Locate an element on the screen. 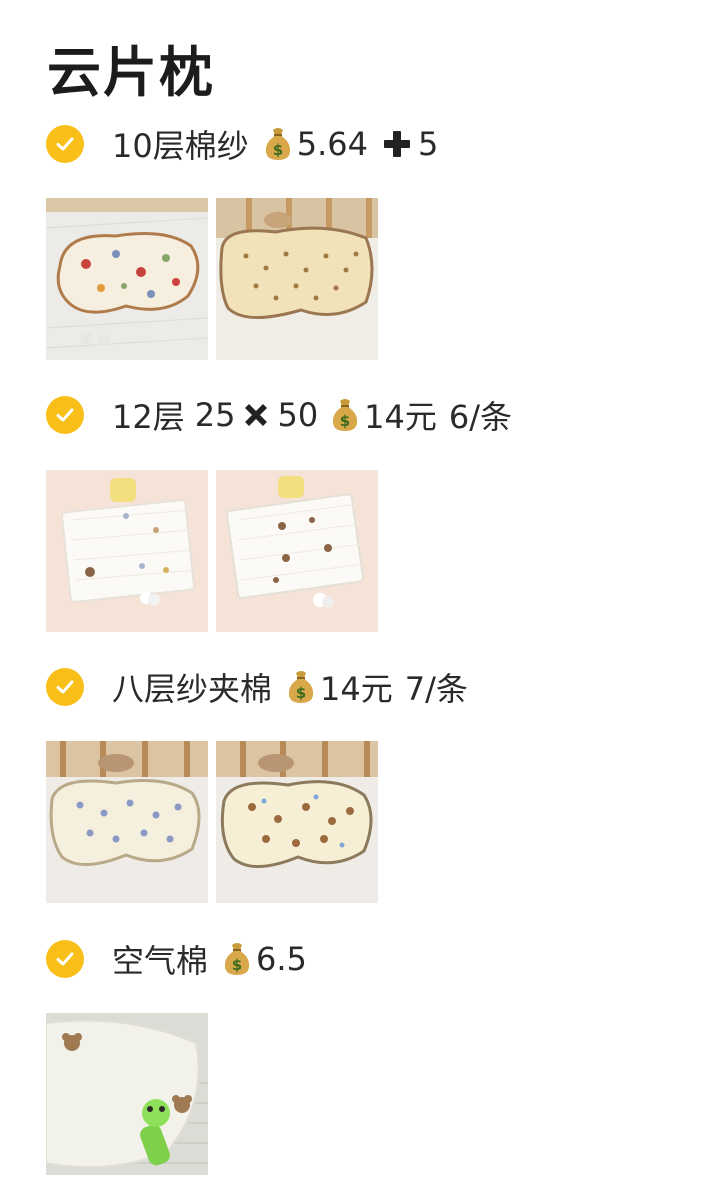 The image size is (720, 1193). list-item-10-layer: 10层棉纱 $ 5.64 5 is located at coordinates (242, 144).